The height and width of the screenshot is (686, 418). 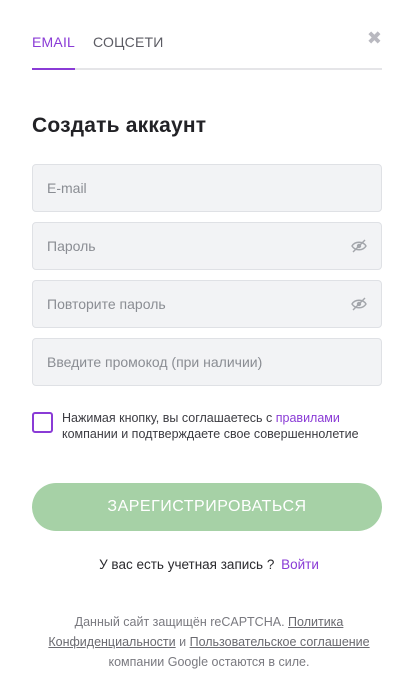 I want to click on page-title: Создать аккаунт, so click(x=119, y=125).